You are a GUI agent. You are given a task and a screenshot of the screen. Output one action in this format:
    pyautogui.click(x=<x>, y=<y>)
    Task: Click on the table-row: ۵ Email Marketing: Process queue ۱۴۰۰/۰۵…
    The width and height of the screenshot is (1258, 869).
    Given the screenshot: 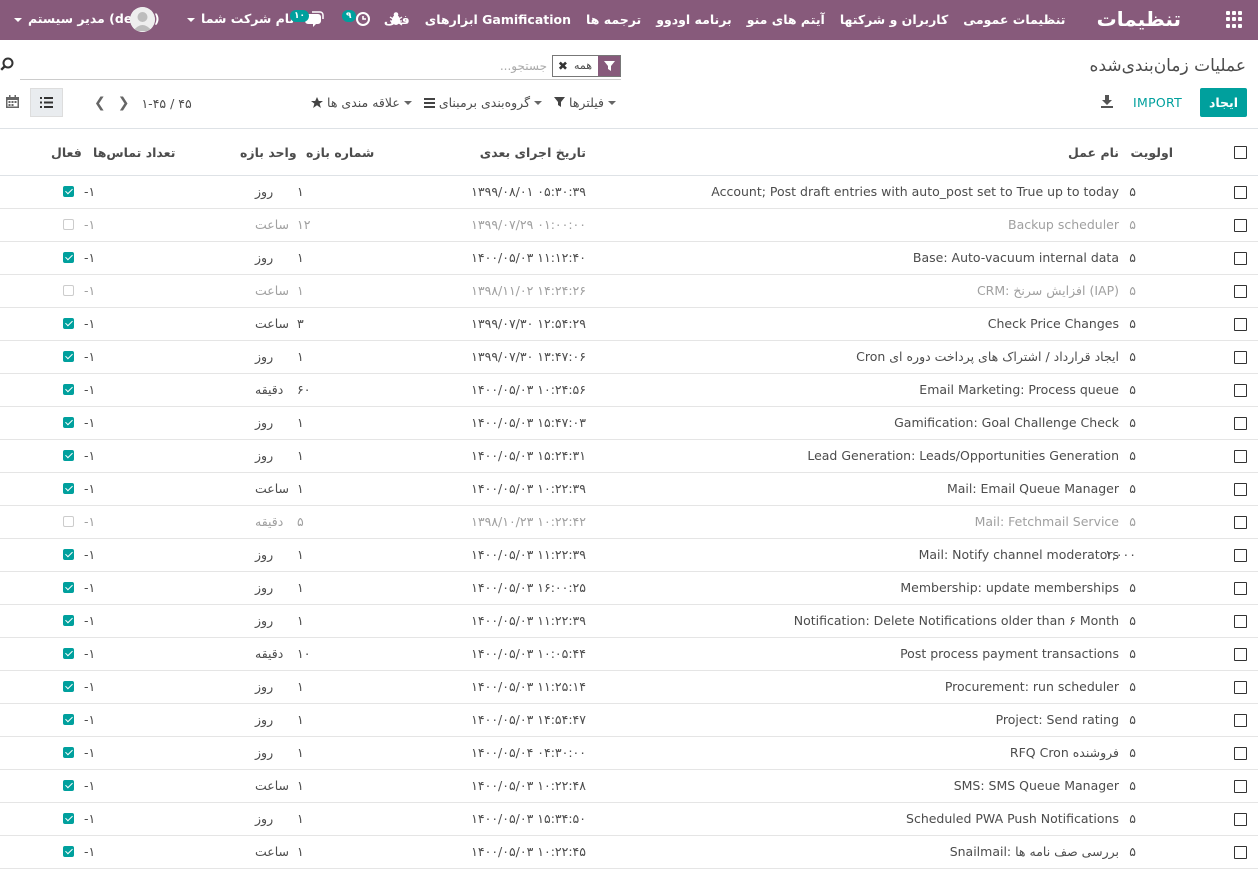 What is the action you would take?
    pyautogui.click(x=629, y=390)
    